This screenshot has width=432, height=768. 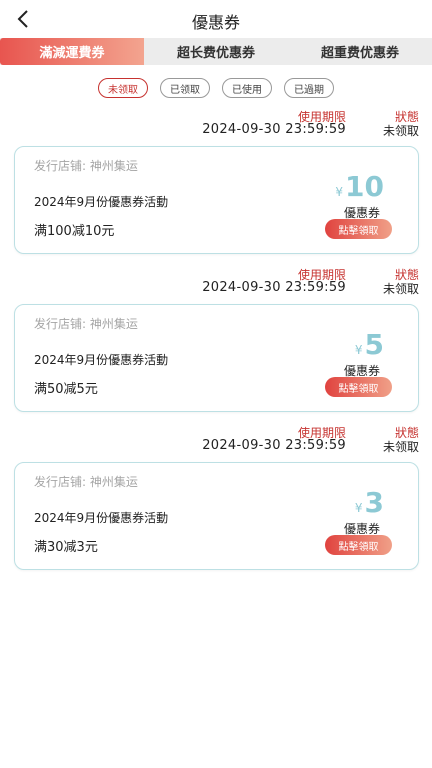 I want to click on tab-shipping-discount: 滿減運費券, so click(x=72, y=51).